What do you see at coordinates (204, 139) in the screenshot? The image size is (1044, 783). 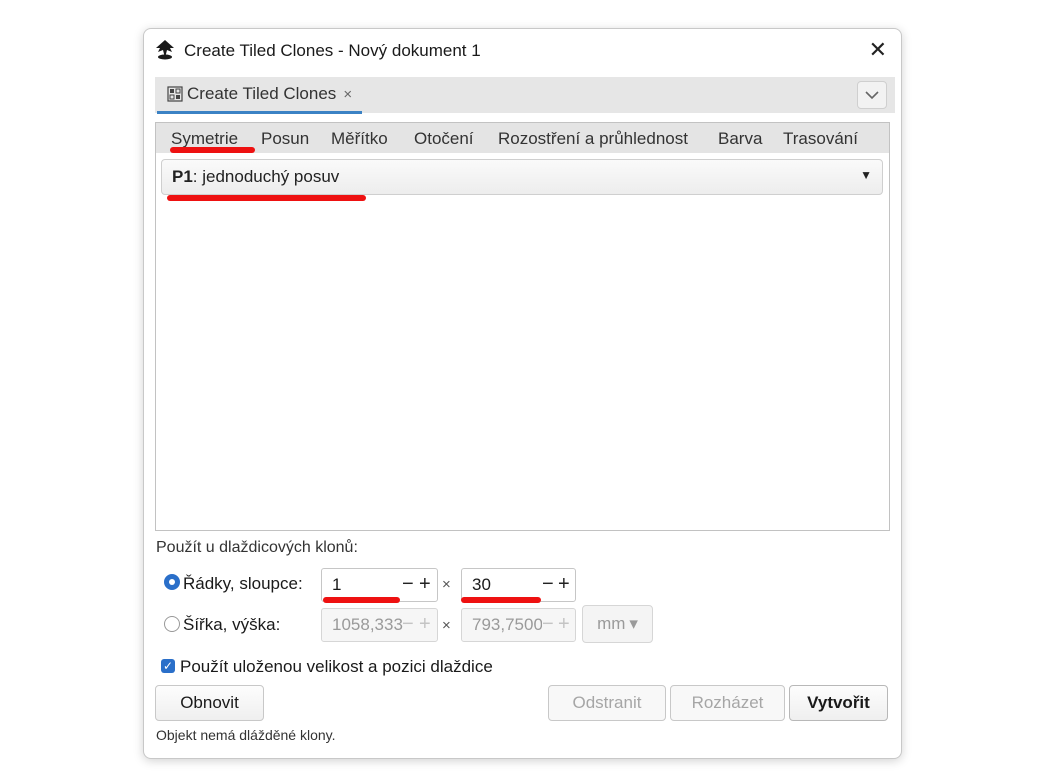 I see `tab-symetrie: Symetrie` at bounding box center [204, 139].